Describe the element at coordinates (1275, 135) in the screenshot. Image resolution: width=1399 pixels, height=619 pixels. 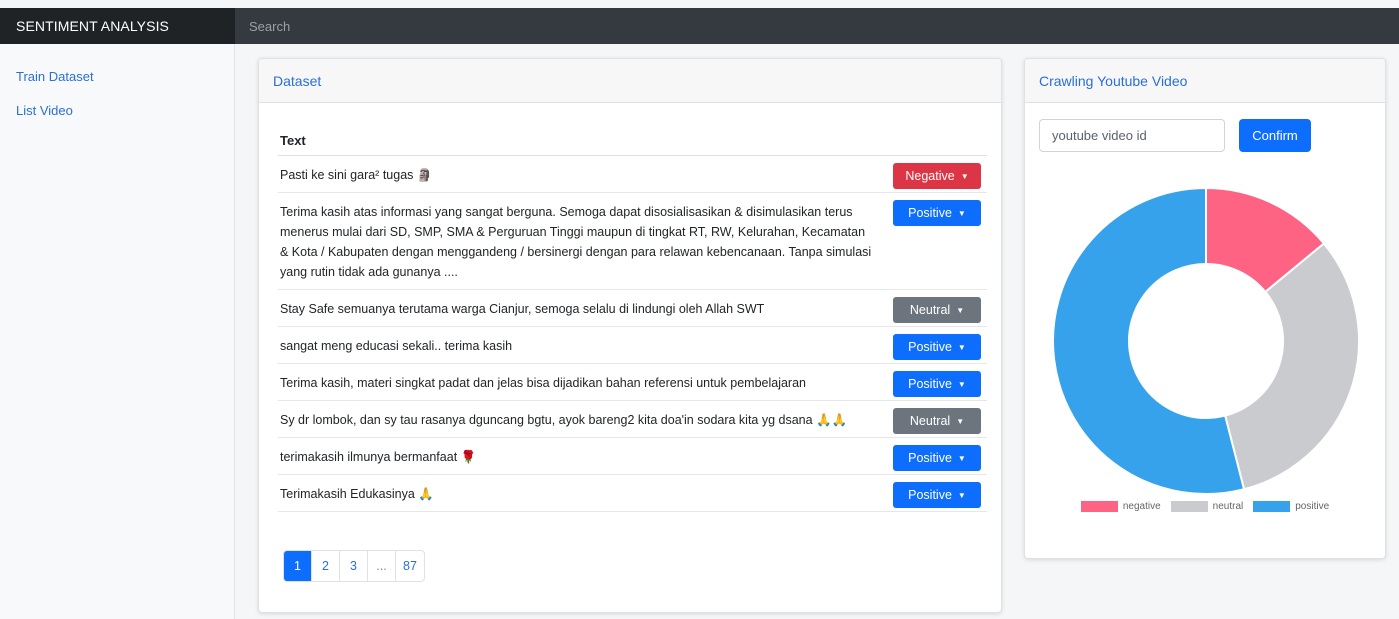
I see `confirm-button: Confirm` at that location.